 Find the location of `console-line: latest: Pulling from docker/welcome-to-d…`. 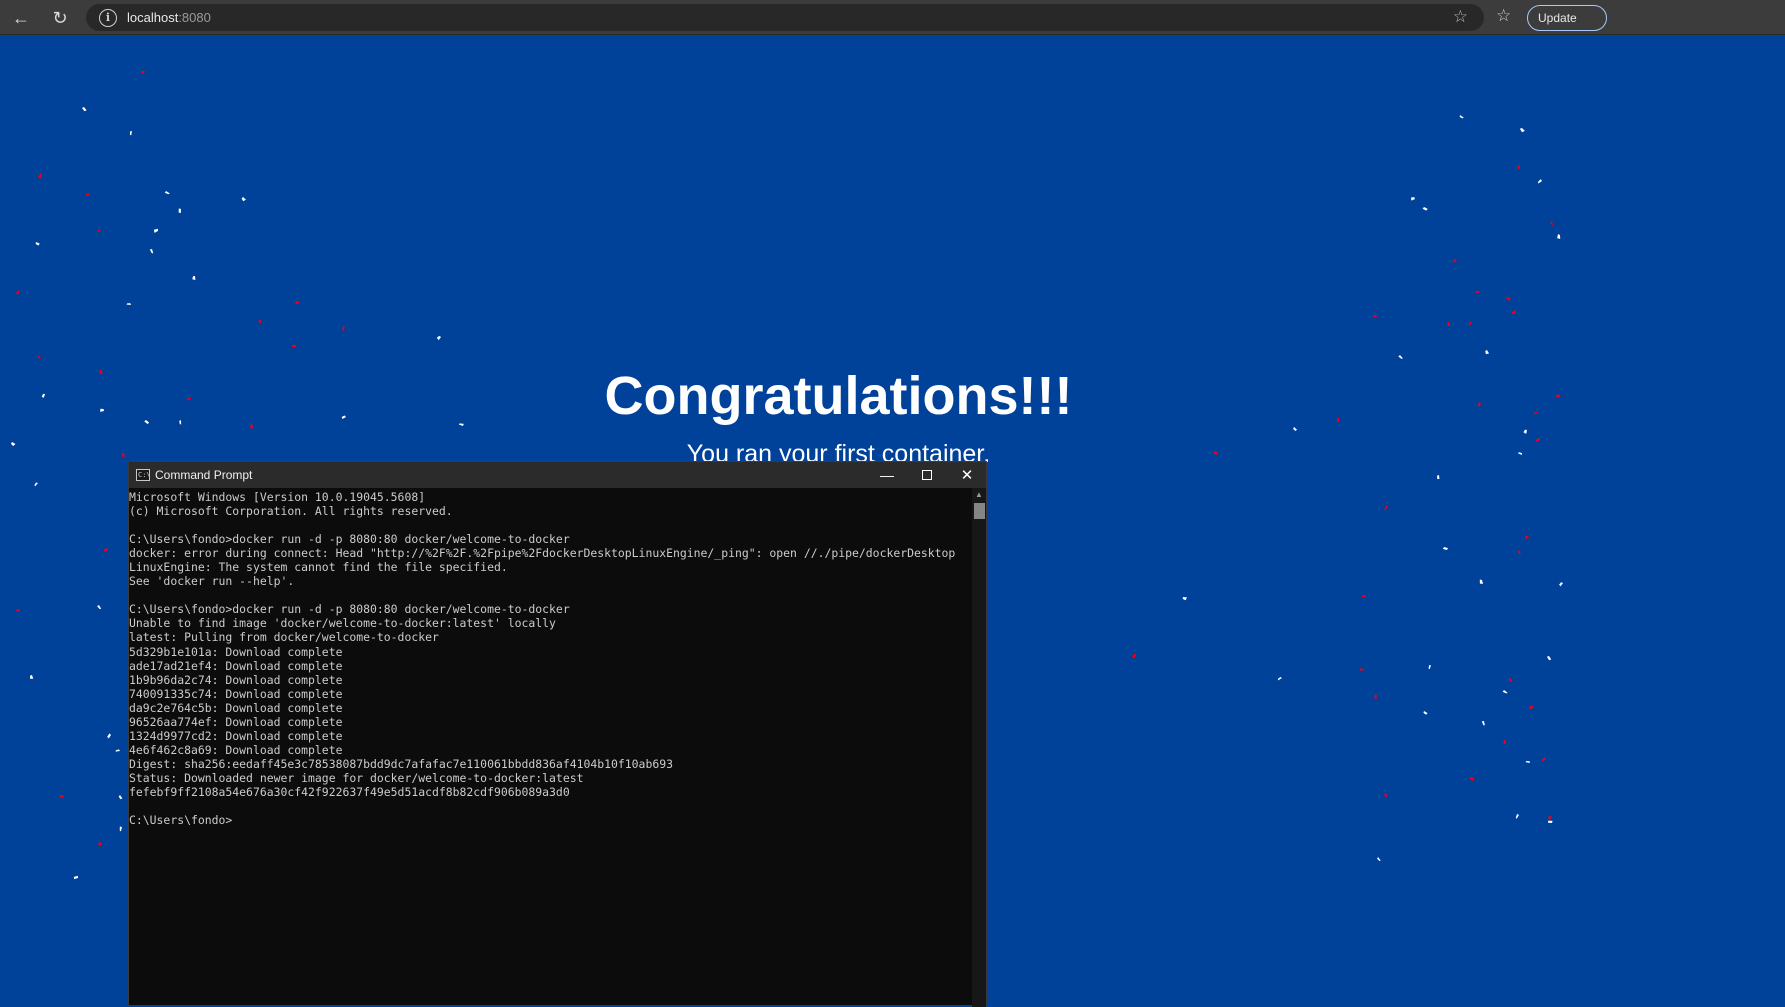

console-line: latest: Pulling from docker/welcome-to-d… is located at coordinates (284, 637).